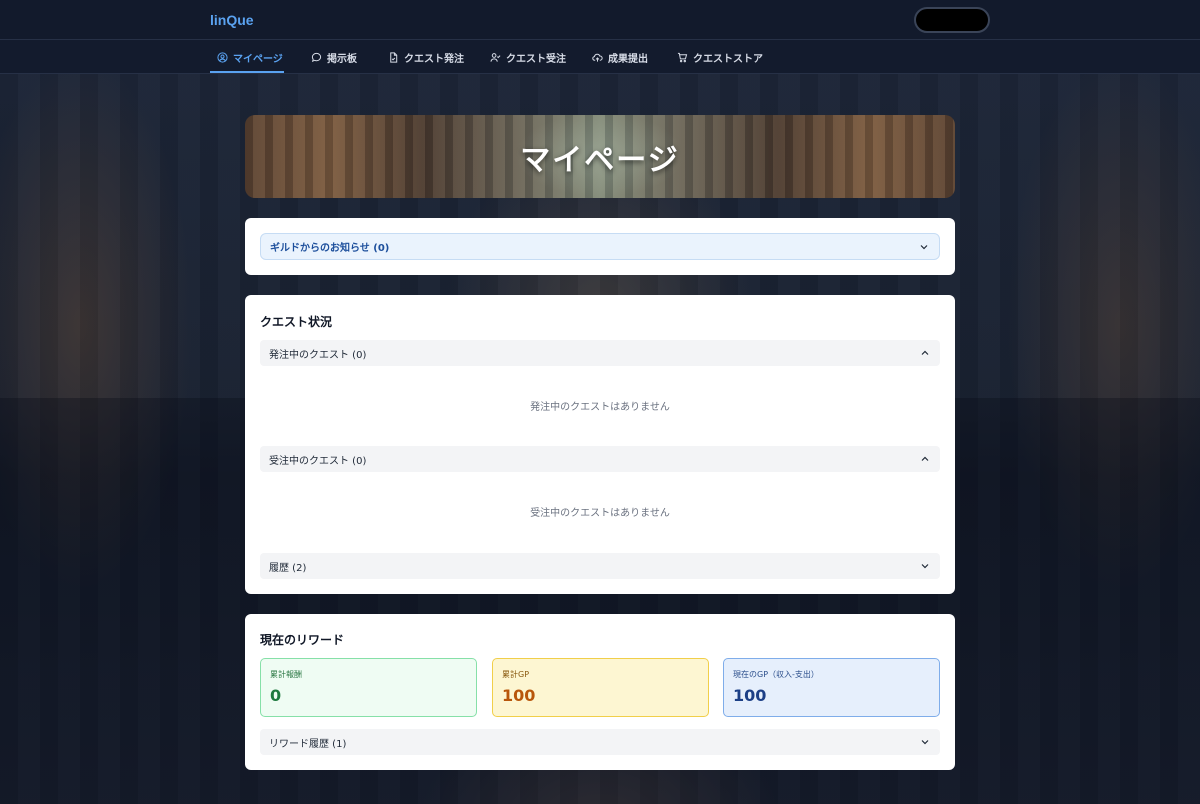 The width and height of the screenshot is (1200, 804). Describe the element at coordinates (302, 640) in the screenshot. I see `rewards-title: 現在のリワード` at that location.